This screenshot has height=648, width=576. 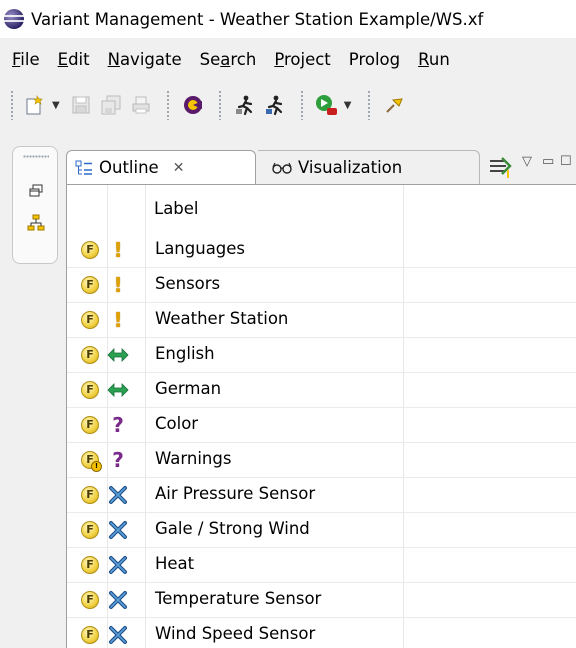 I want to click on row-label: English, so click(x=185, y=353).